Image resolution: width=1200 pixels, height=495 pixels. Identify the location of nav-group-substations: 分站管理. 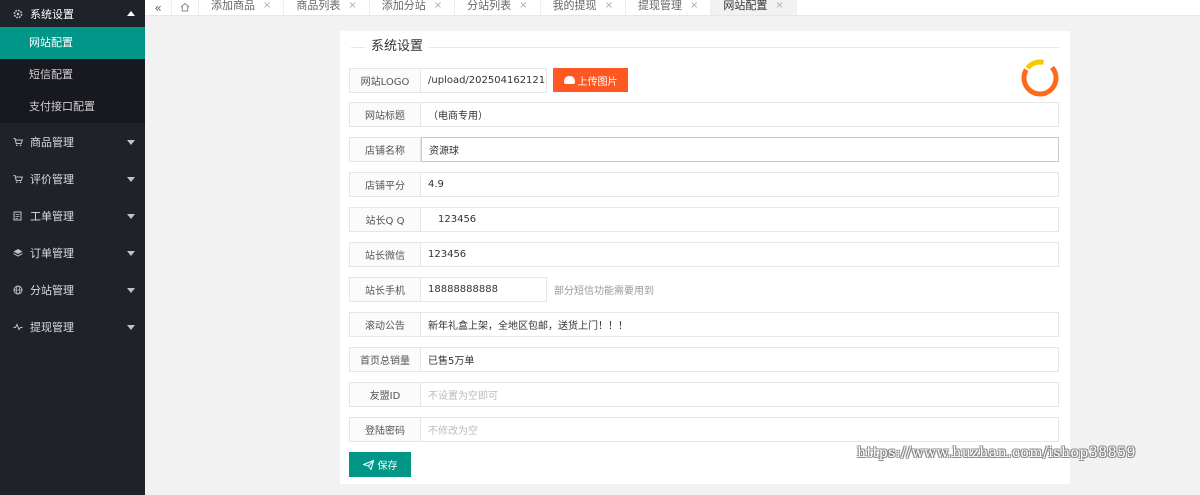
(72, 289).